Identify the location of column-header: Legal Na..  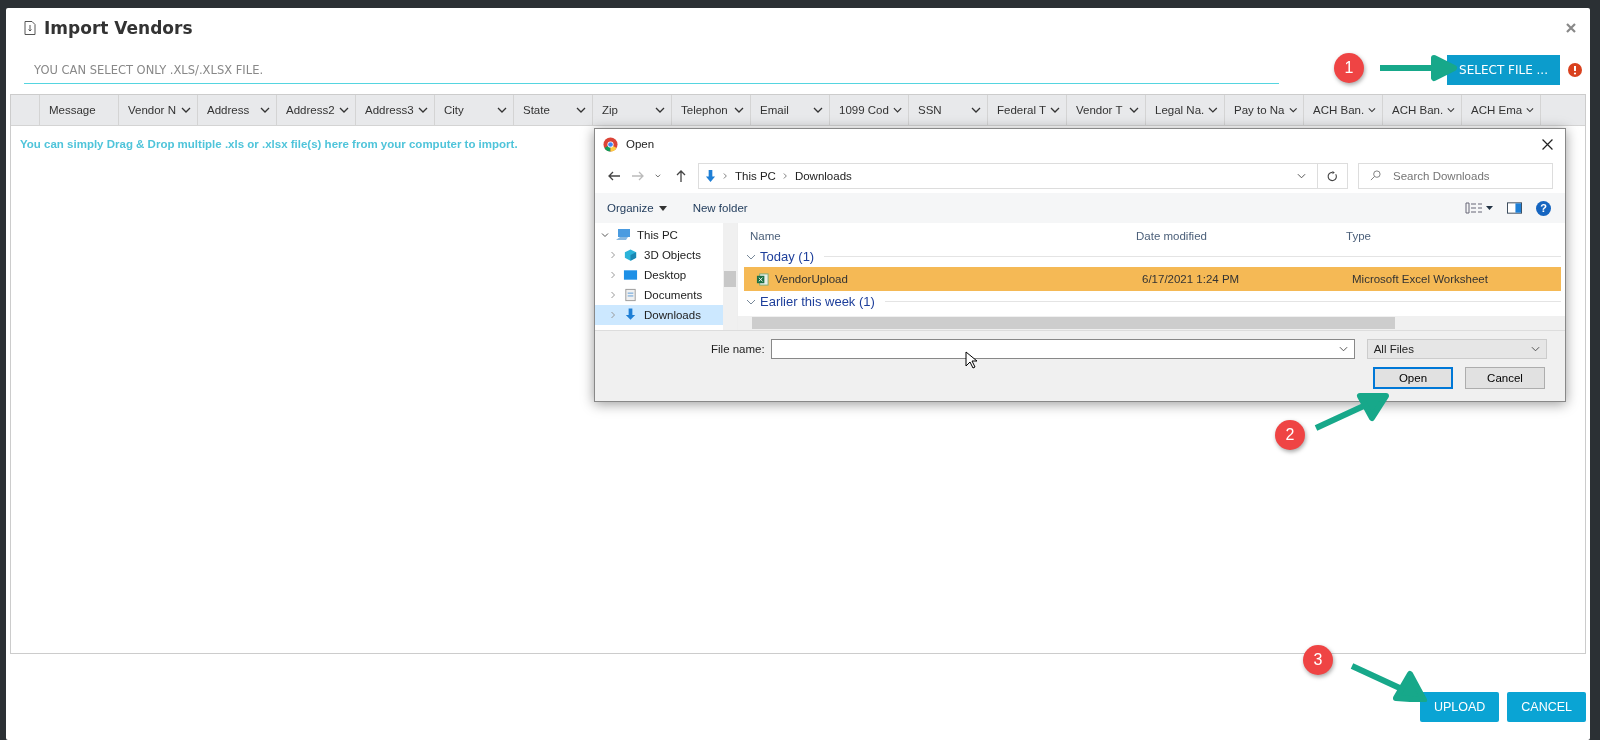
(1185, 110).